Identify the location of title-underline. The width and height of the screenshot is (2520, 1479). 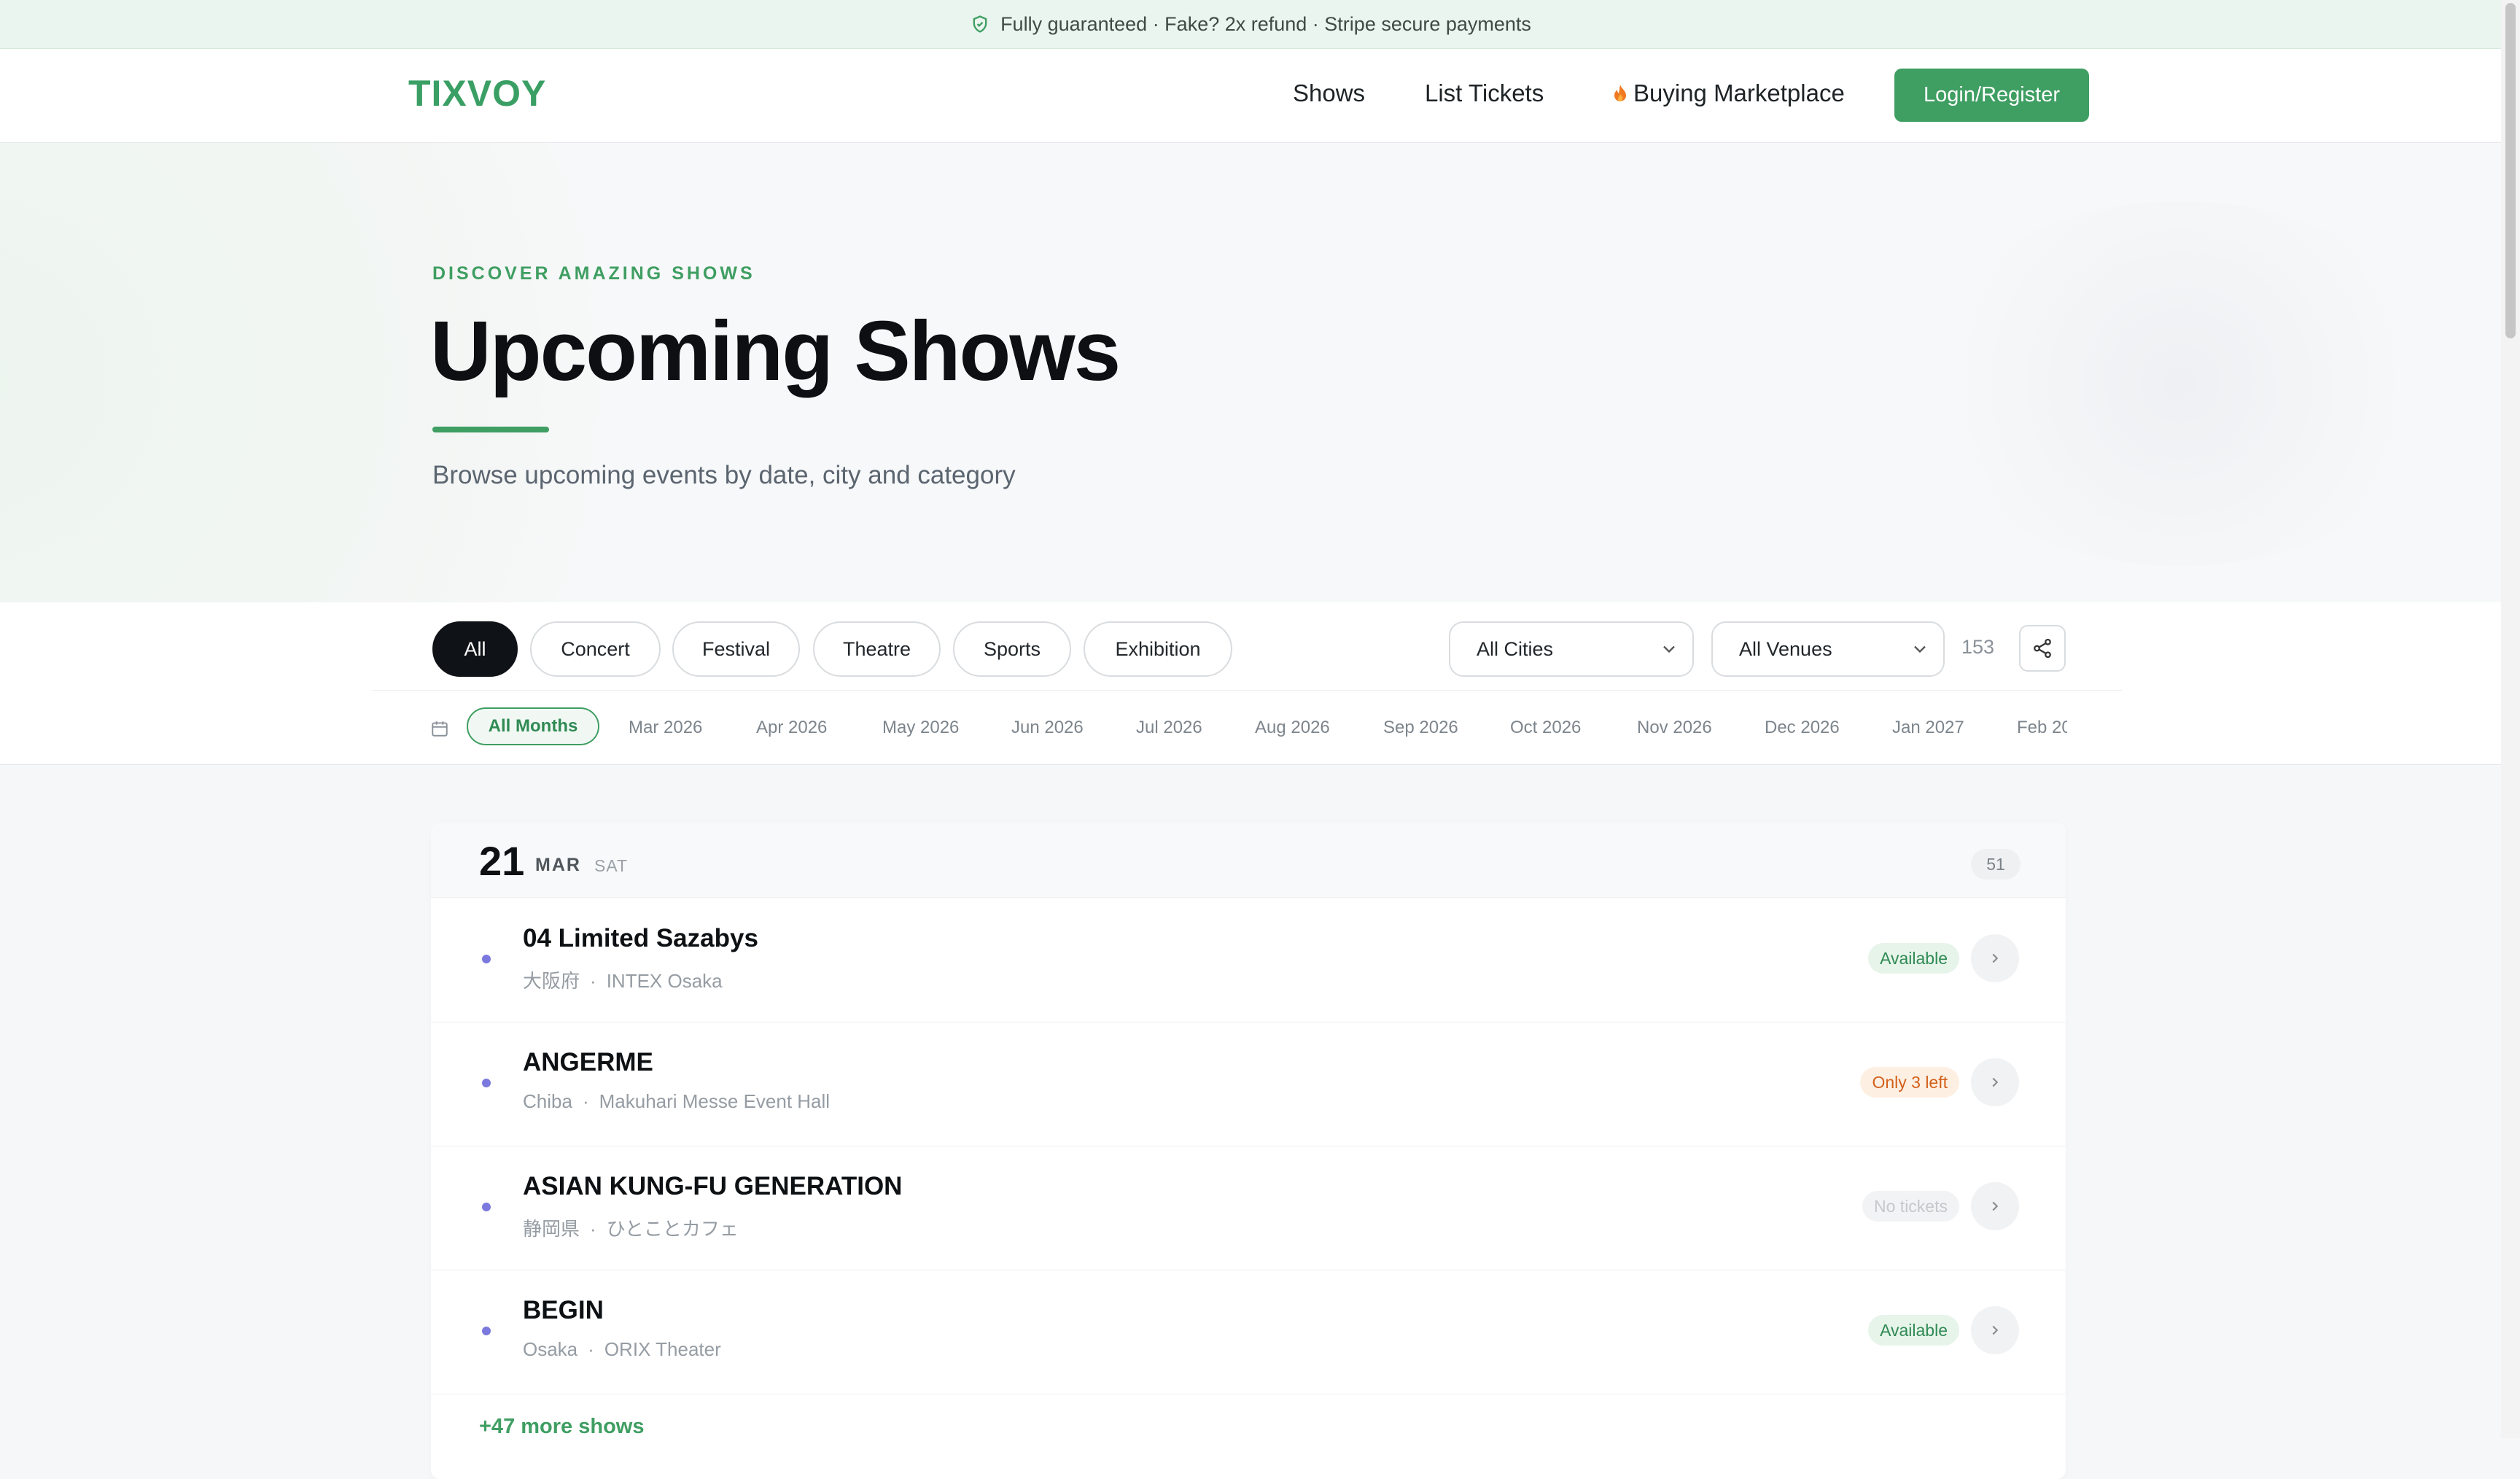
(490, 429).